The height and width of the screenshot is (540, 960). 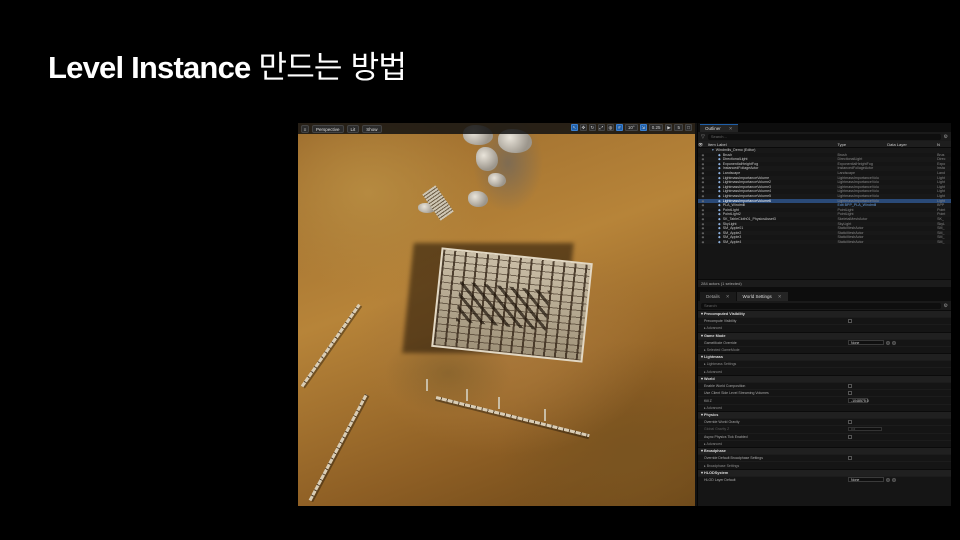 What do you see at coordinates (619, 127) in the screenshot?
I see `grid-snap-icon: #` at bounding box center [619, 127].